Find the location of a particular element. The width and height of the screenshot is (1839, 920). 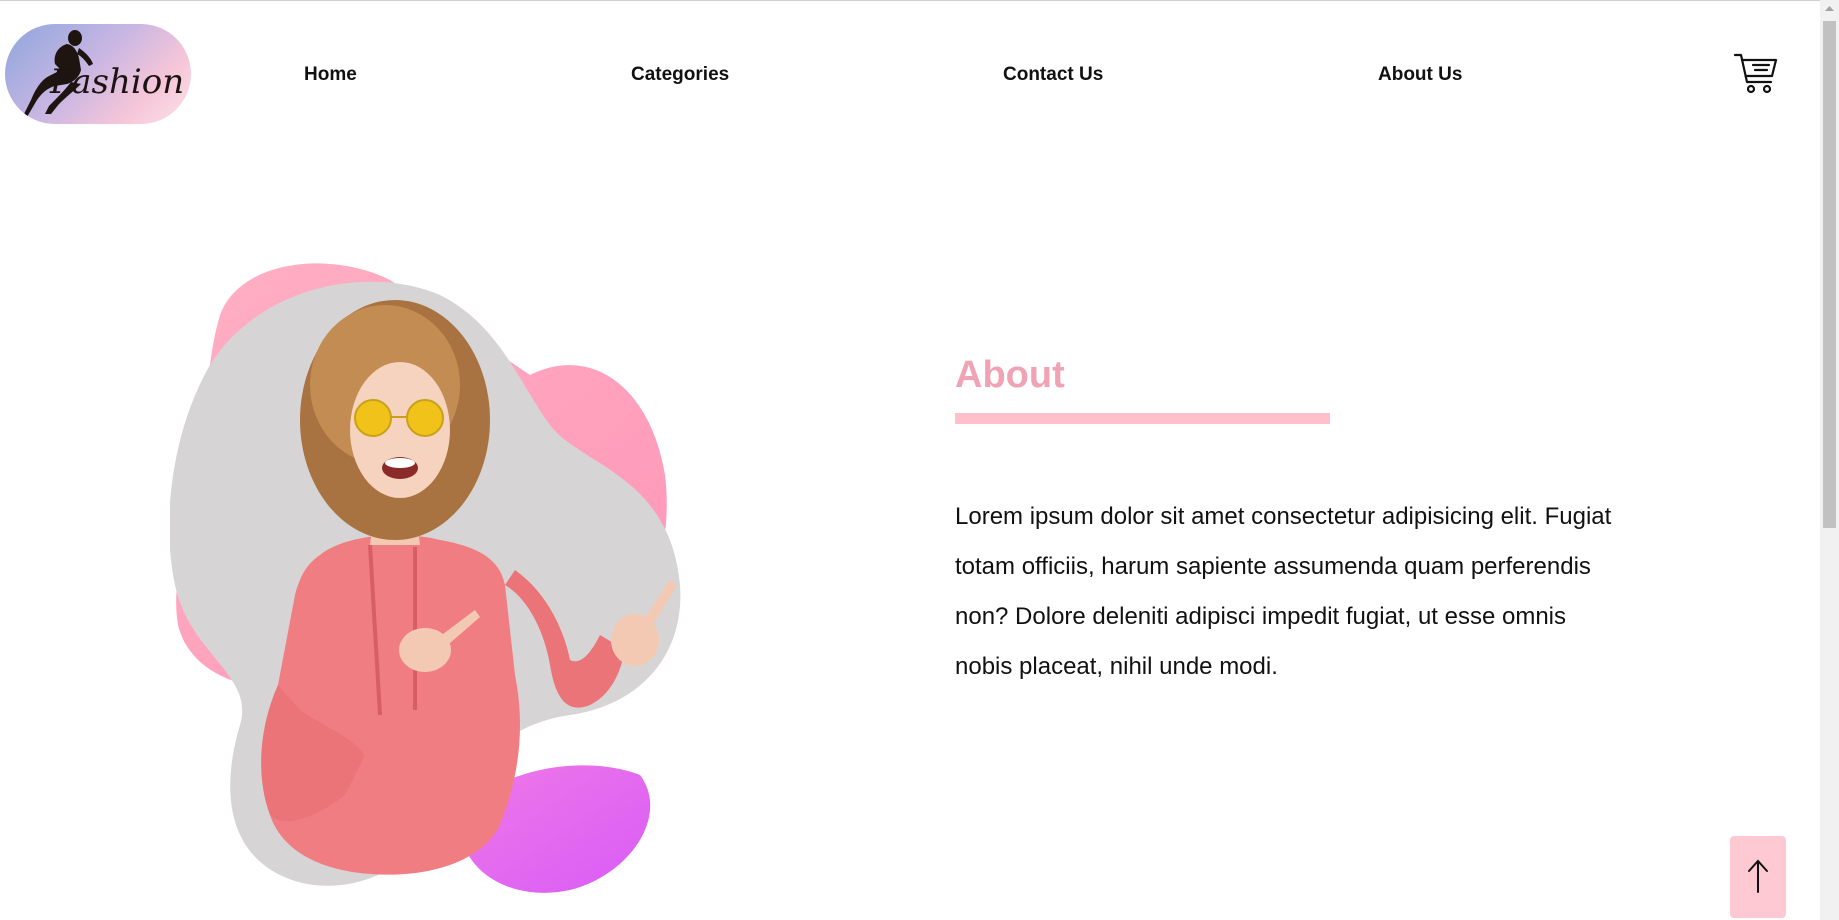

scroll-to-top-button is located at coordinates (1758, 877).